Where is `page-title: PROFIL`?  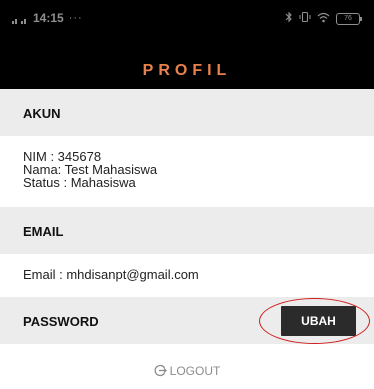 page-title: PROFIL is located at coordinates (187, 70).